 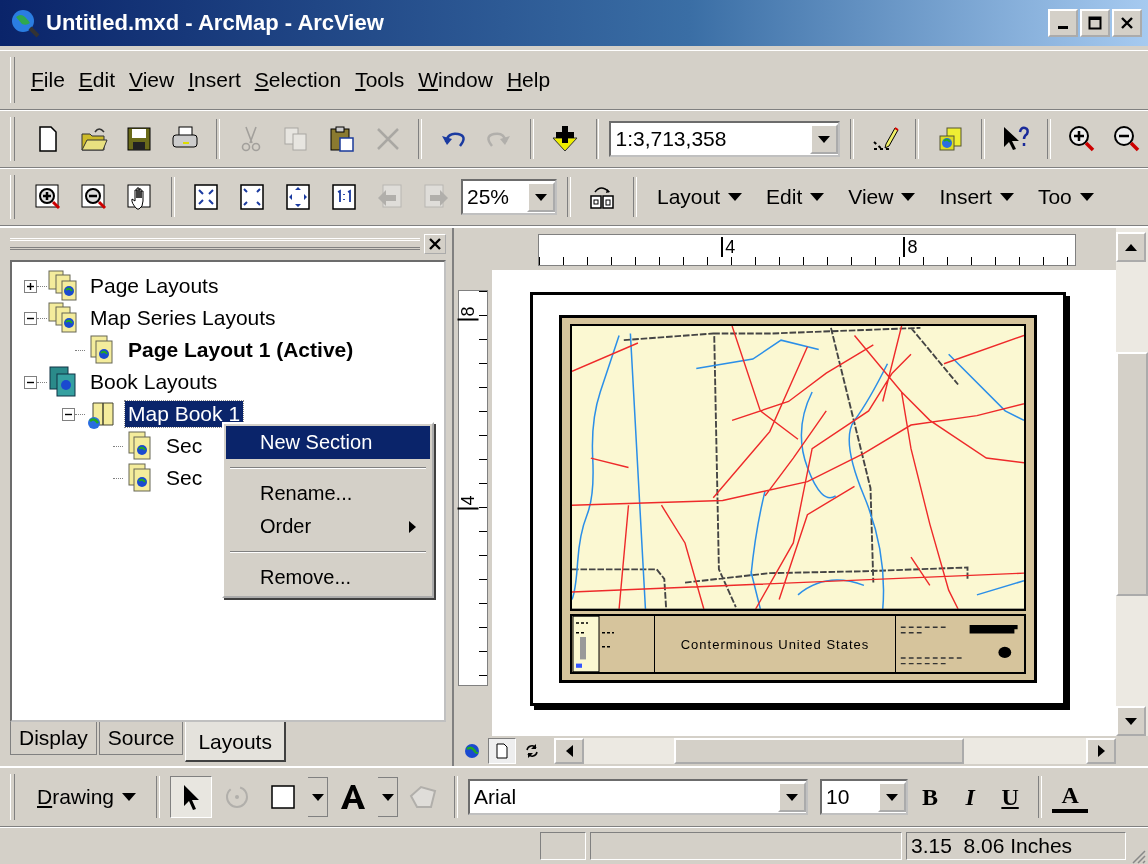 What do you see at coordinates (1016, 846) in the screenshot?
I see `coordinates-readout: 3.15 8.06 Inches` at bounding box center [1016, 846].